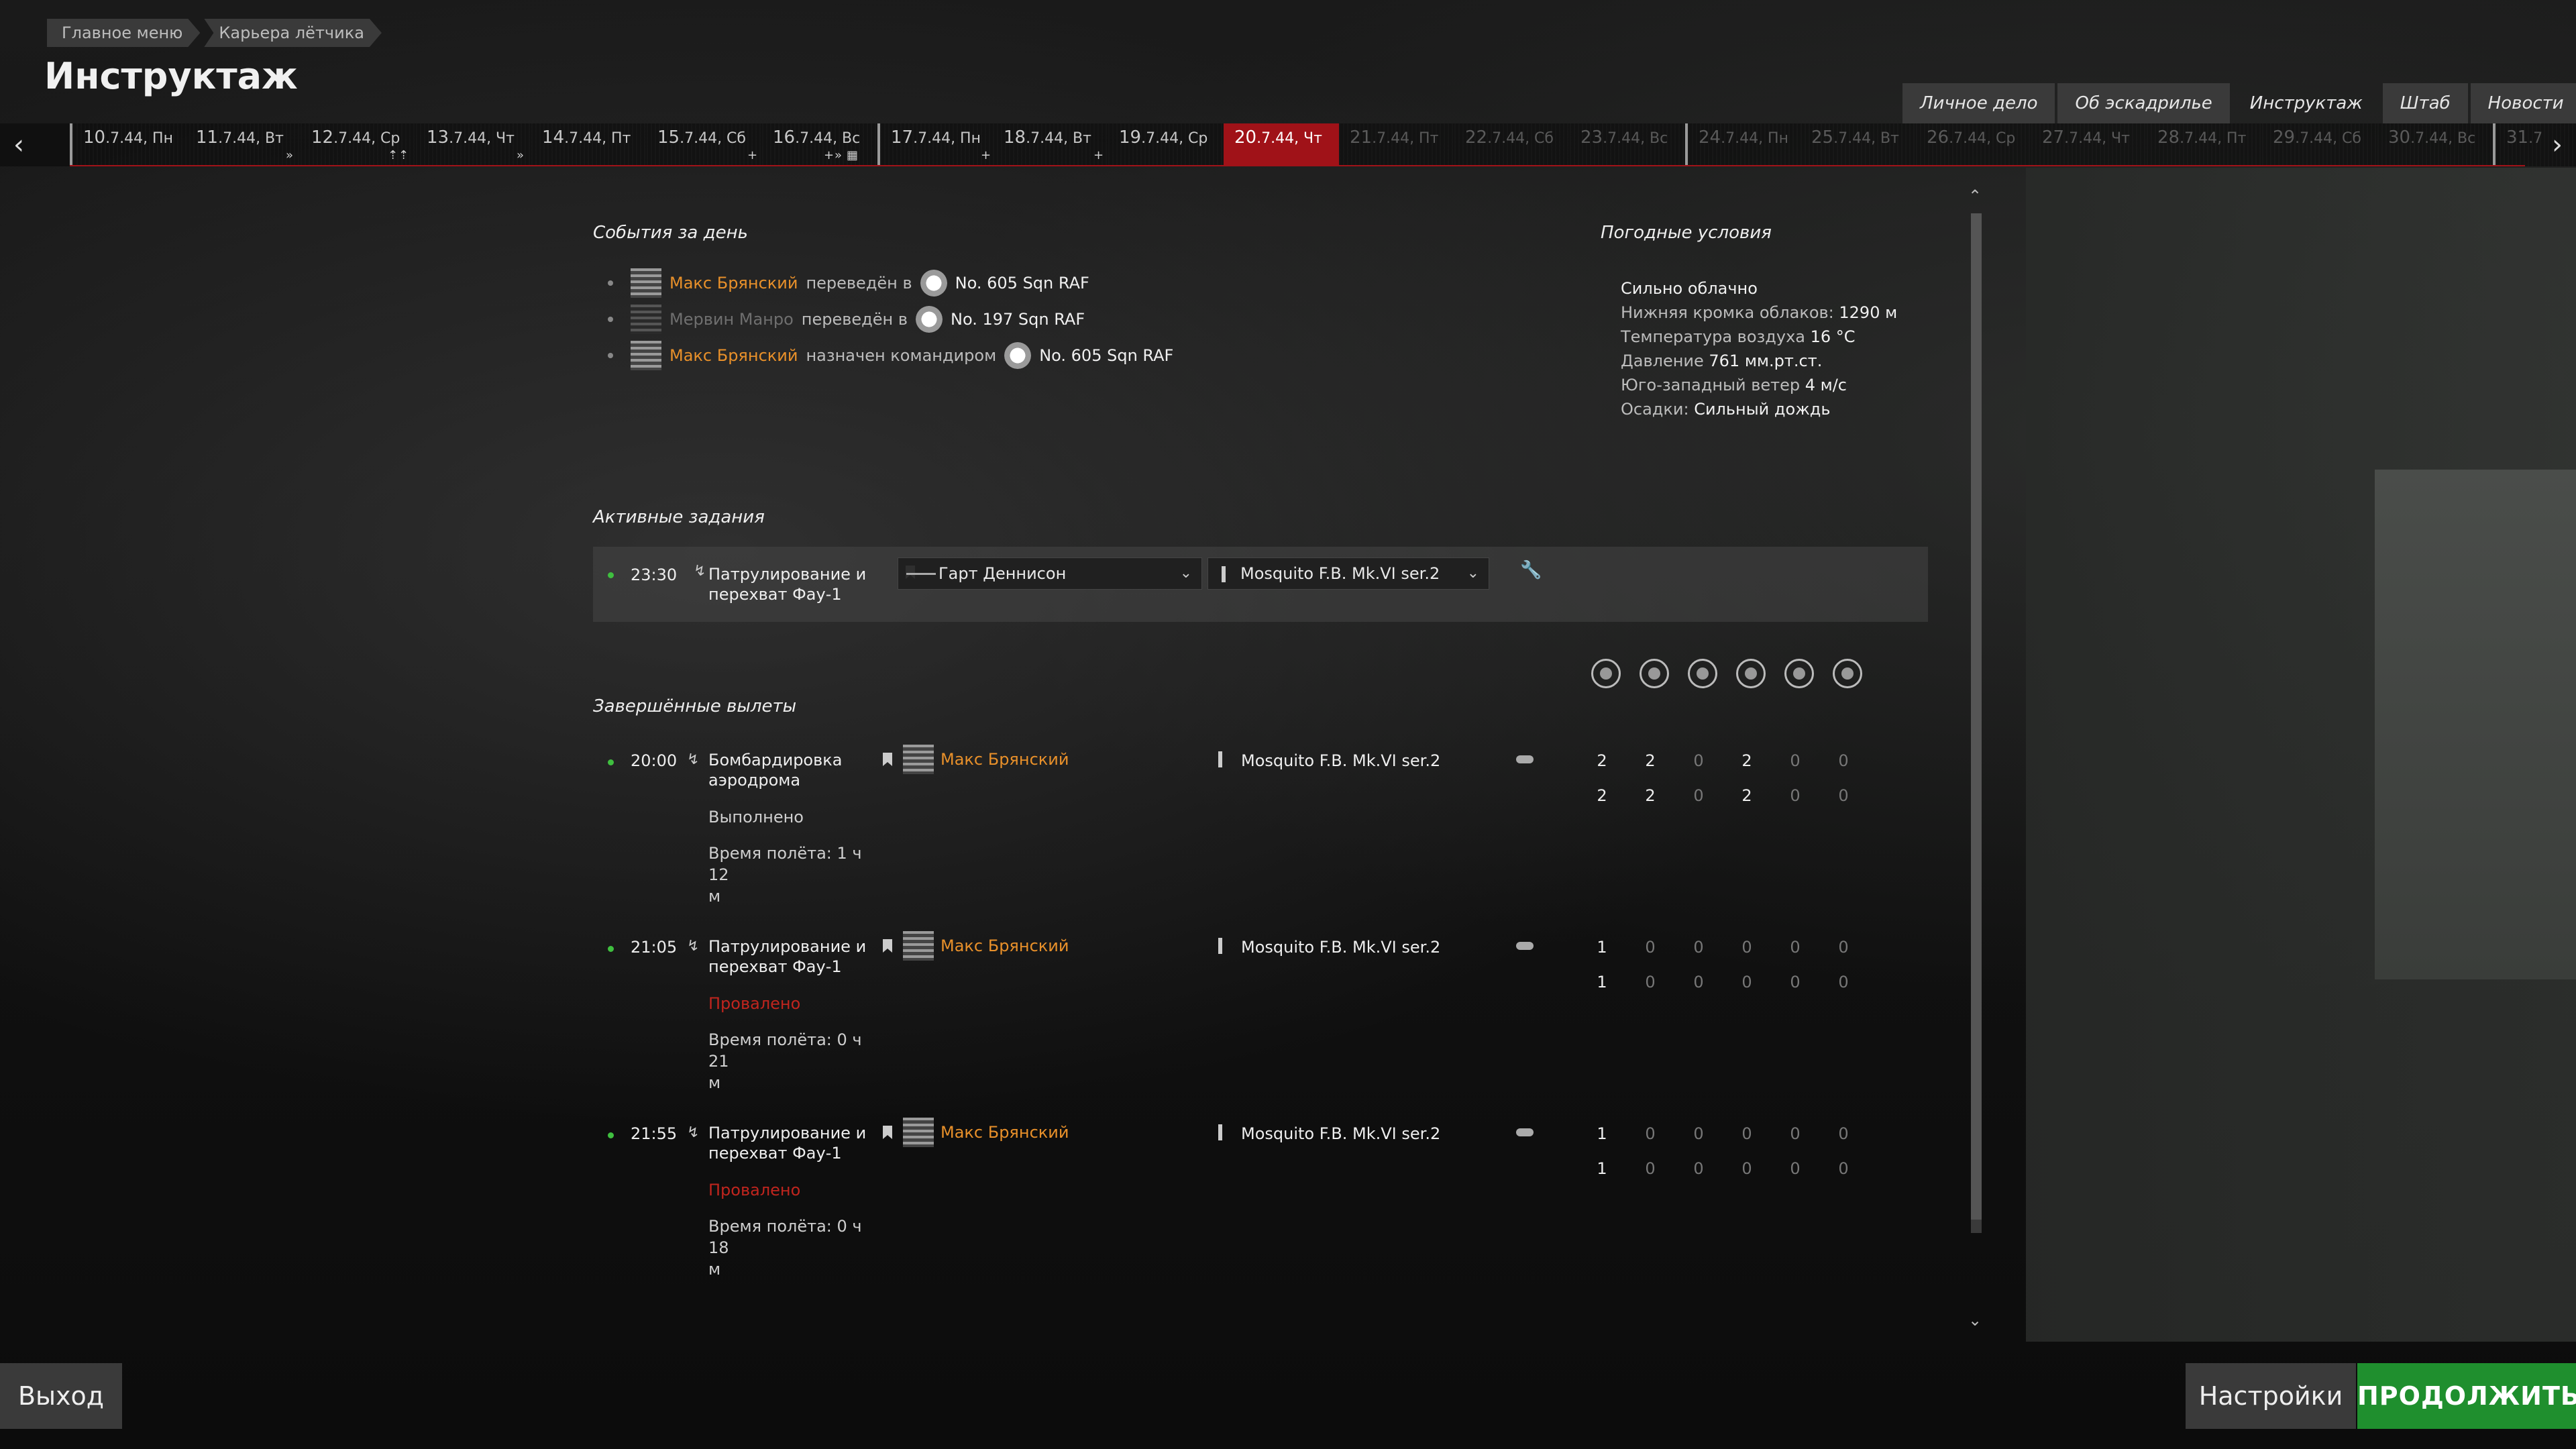  What do you see at coordinates (123, 33) in the screenshot?
I see `breadcrumb-main-menu: Главное меню` at bounding box center [123, 33].